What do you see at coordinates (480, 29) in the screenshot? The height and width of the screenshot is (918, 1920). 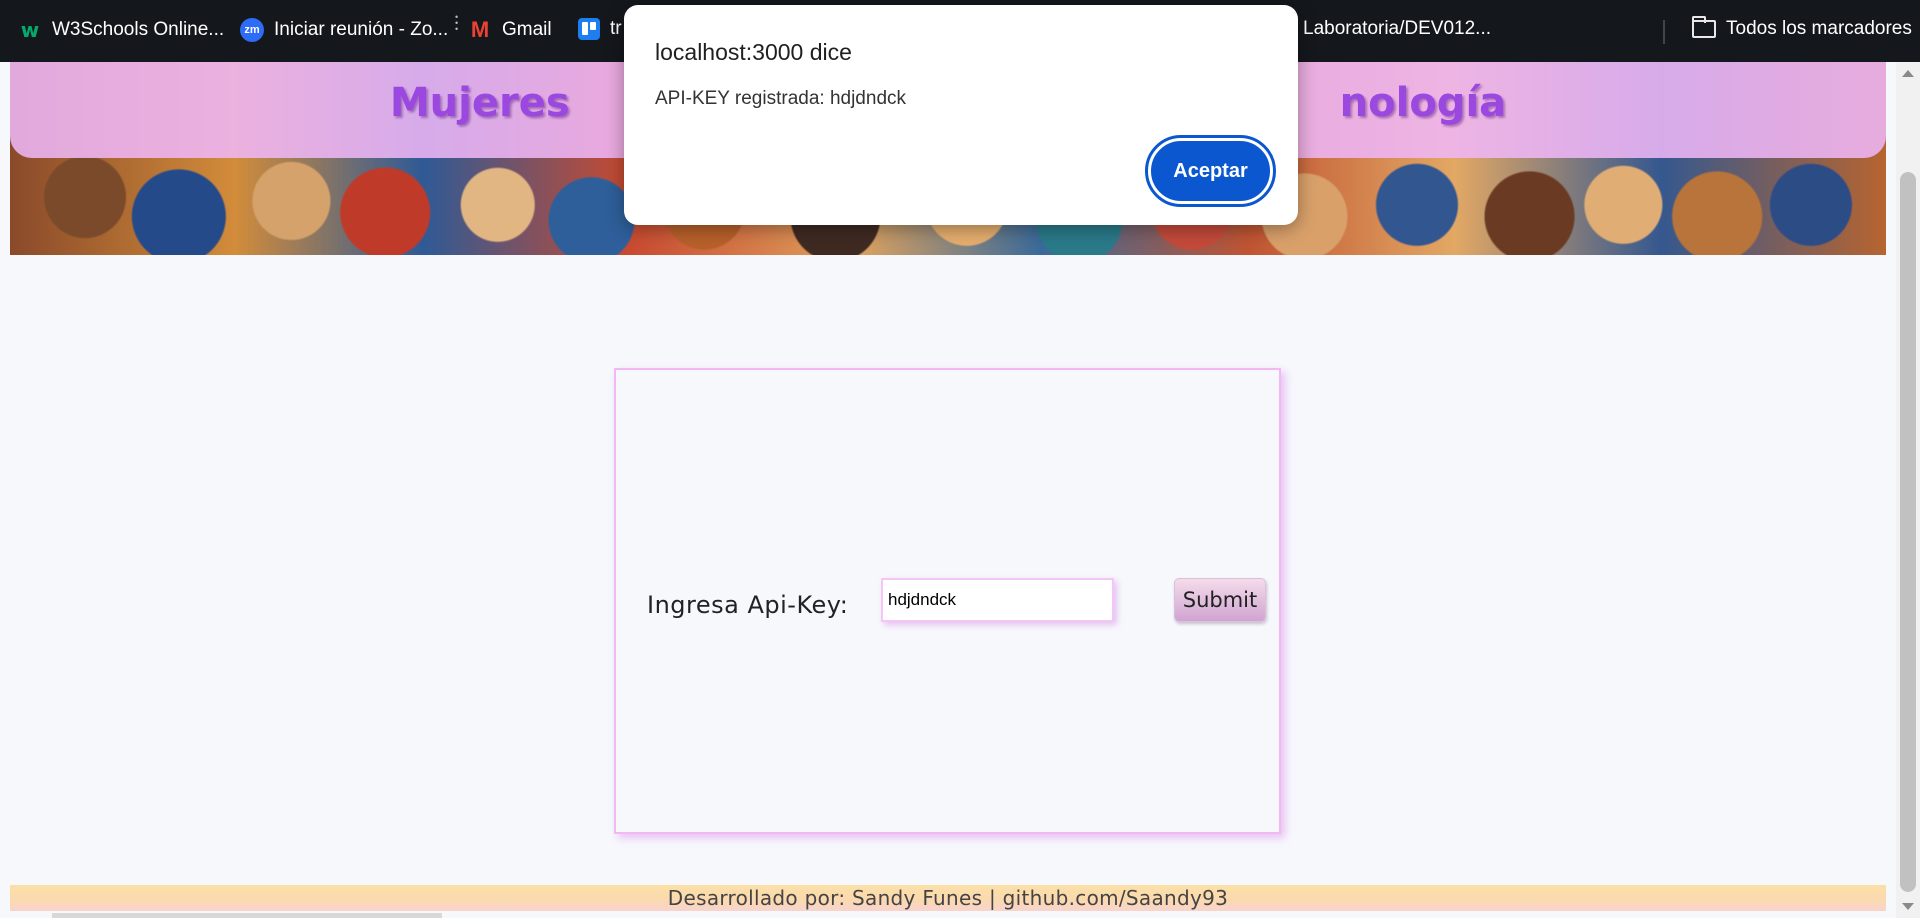 I see `gmail-icon: M` at bounding box center [480, 29].